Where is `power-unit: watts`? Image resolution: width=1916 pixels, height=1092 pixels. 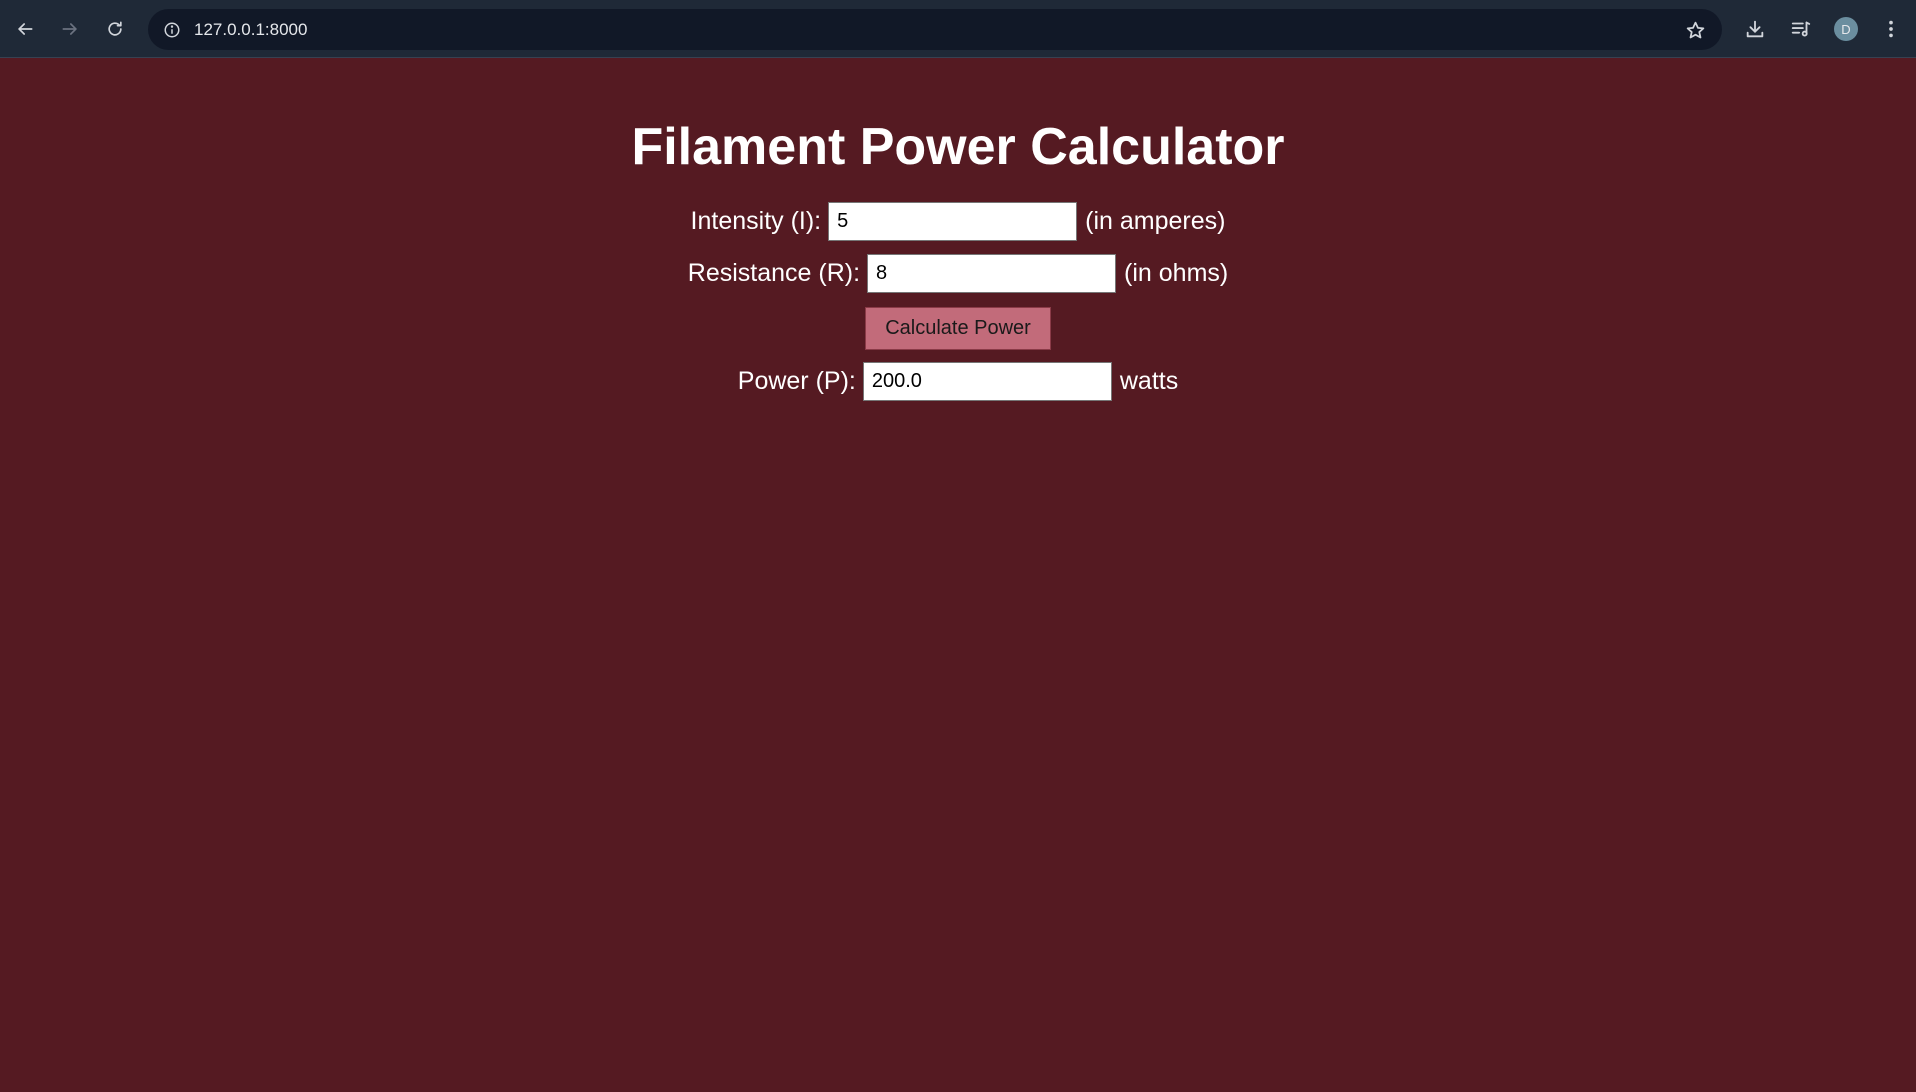 power-unit: watts is located at coordinates (1149, 380).